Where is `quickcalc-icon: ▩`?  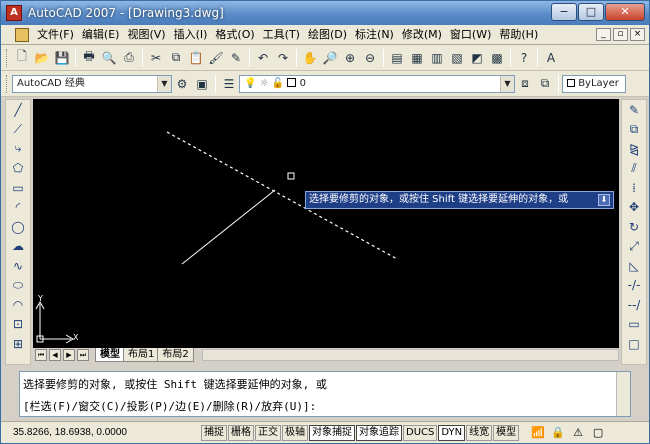
quickcalc-icon: ▩ is located at coordinates (497, 58).